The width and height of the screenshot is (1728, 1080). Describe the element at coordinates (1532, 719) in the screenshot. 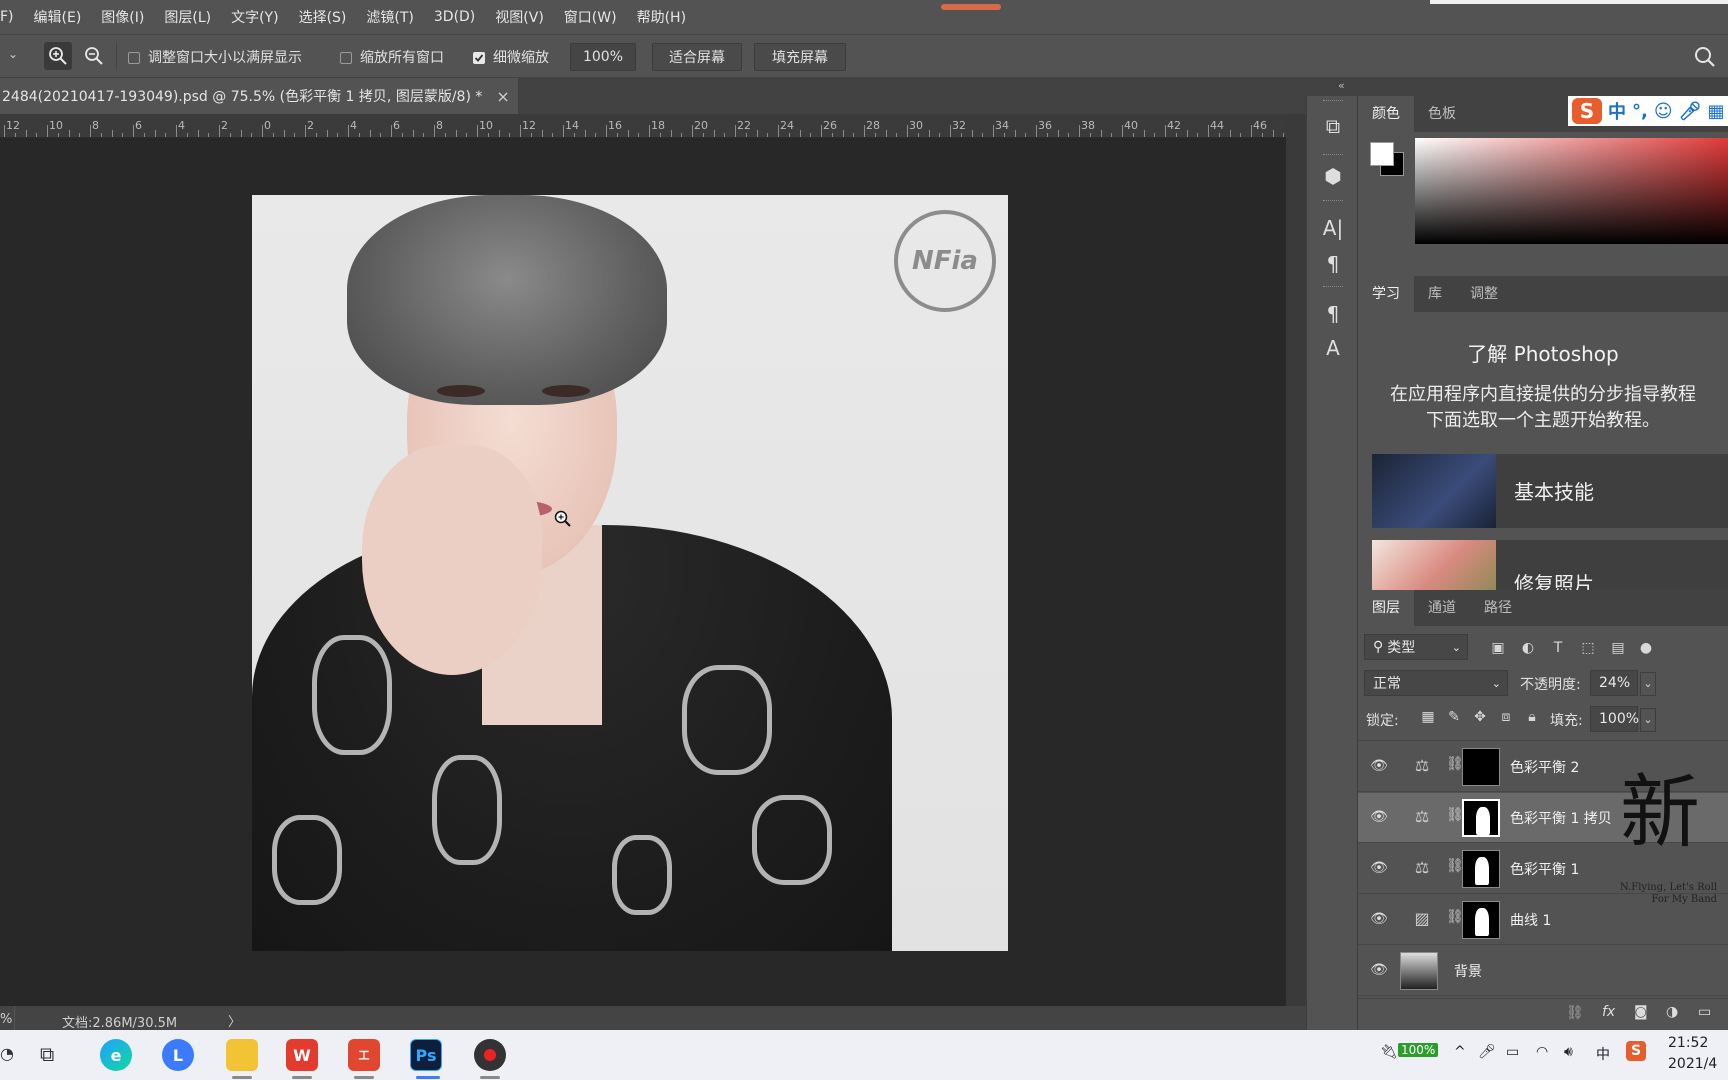

I see `lock-all-icon: 🔒︎` at that location.